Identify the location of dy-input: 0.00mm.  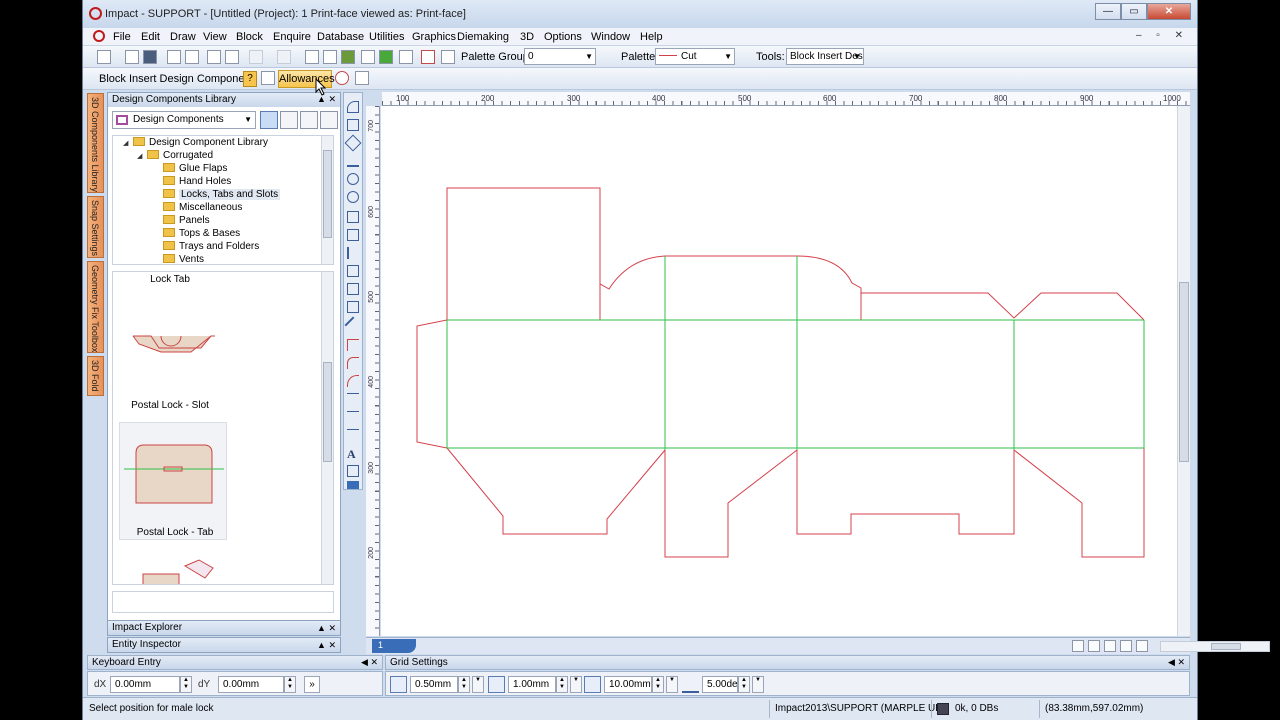
(251, 684).